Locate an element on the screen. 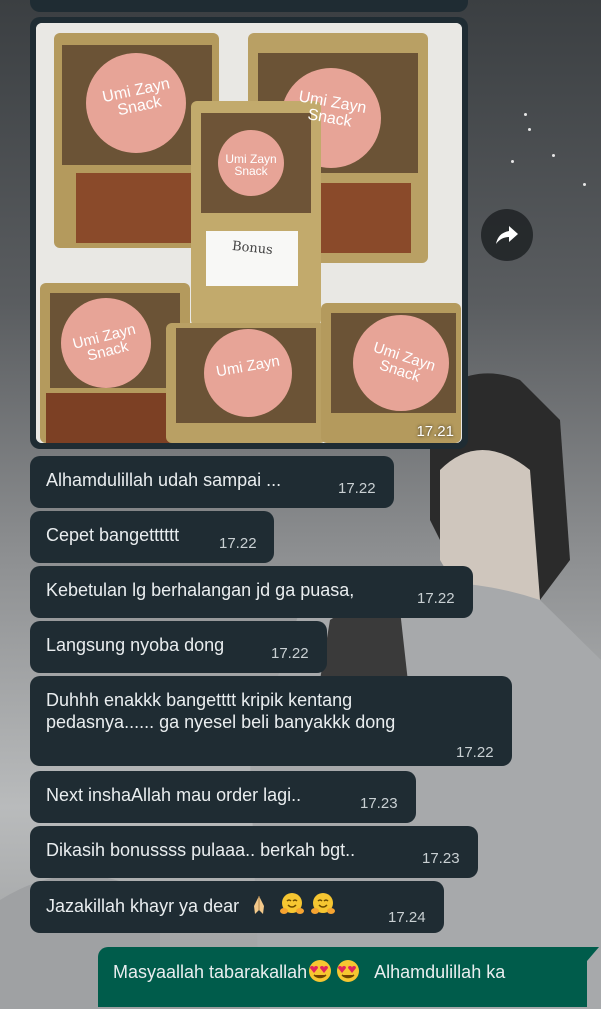 Image resolution: width=601 pixels, height=1009 pixels. previous-bubble-edge is located at coordinates (249, 6).